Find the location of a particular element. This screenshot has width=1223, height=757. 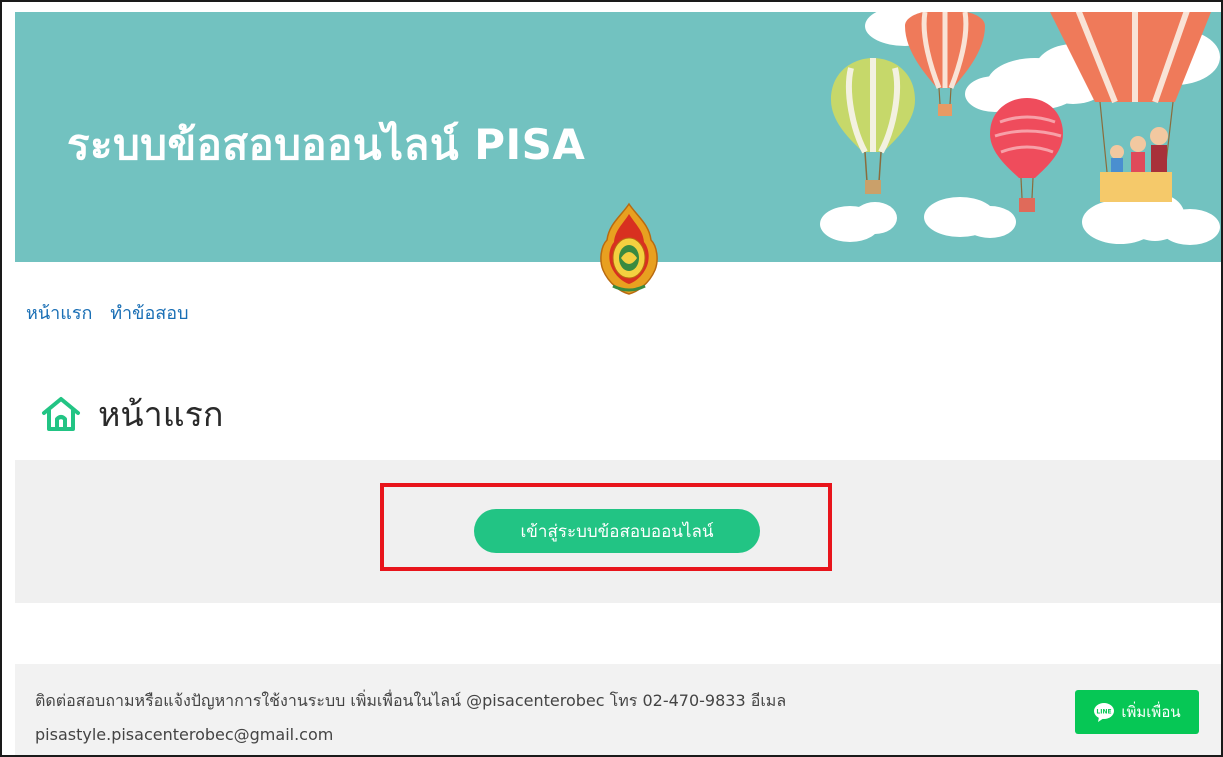

emblem-icon is located at coordinates (629, 248).